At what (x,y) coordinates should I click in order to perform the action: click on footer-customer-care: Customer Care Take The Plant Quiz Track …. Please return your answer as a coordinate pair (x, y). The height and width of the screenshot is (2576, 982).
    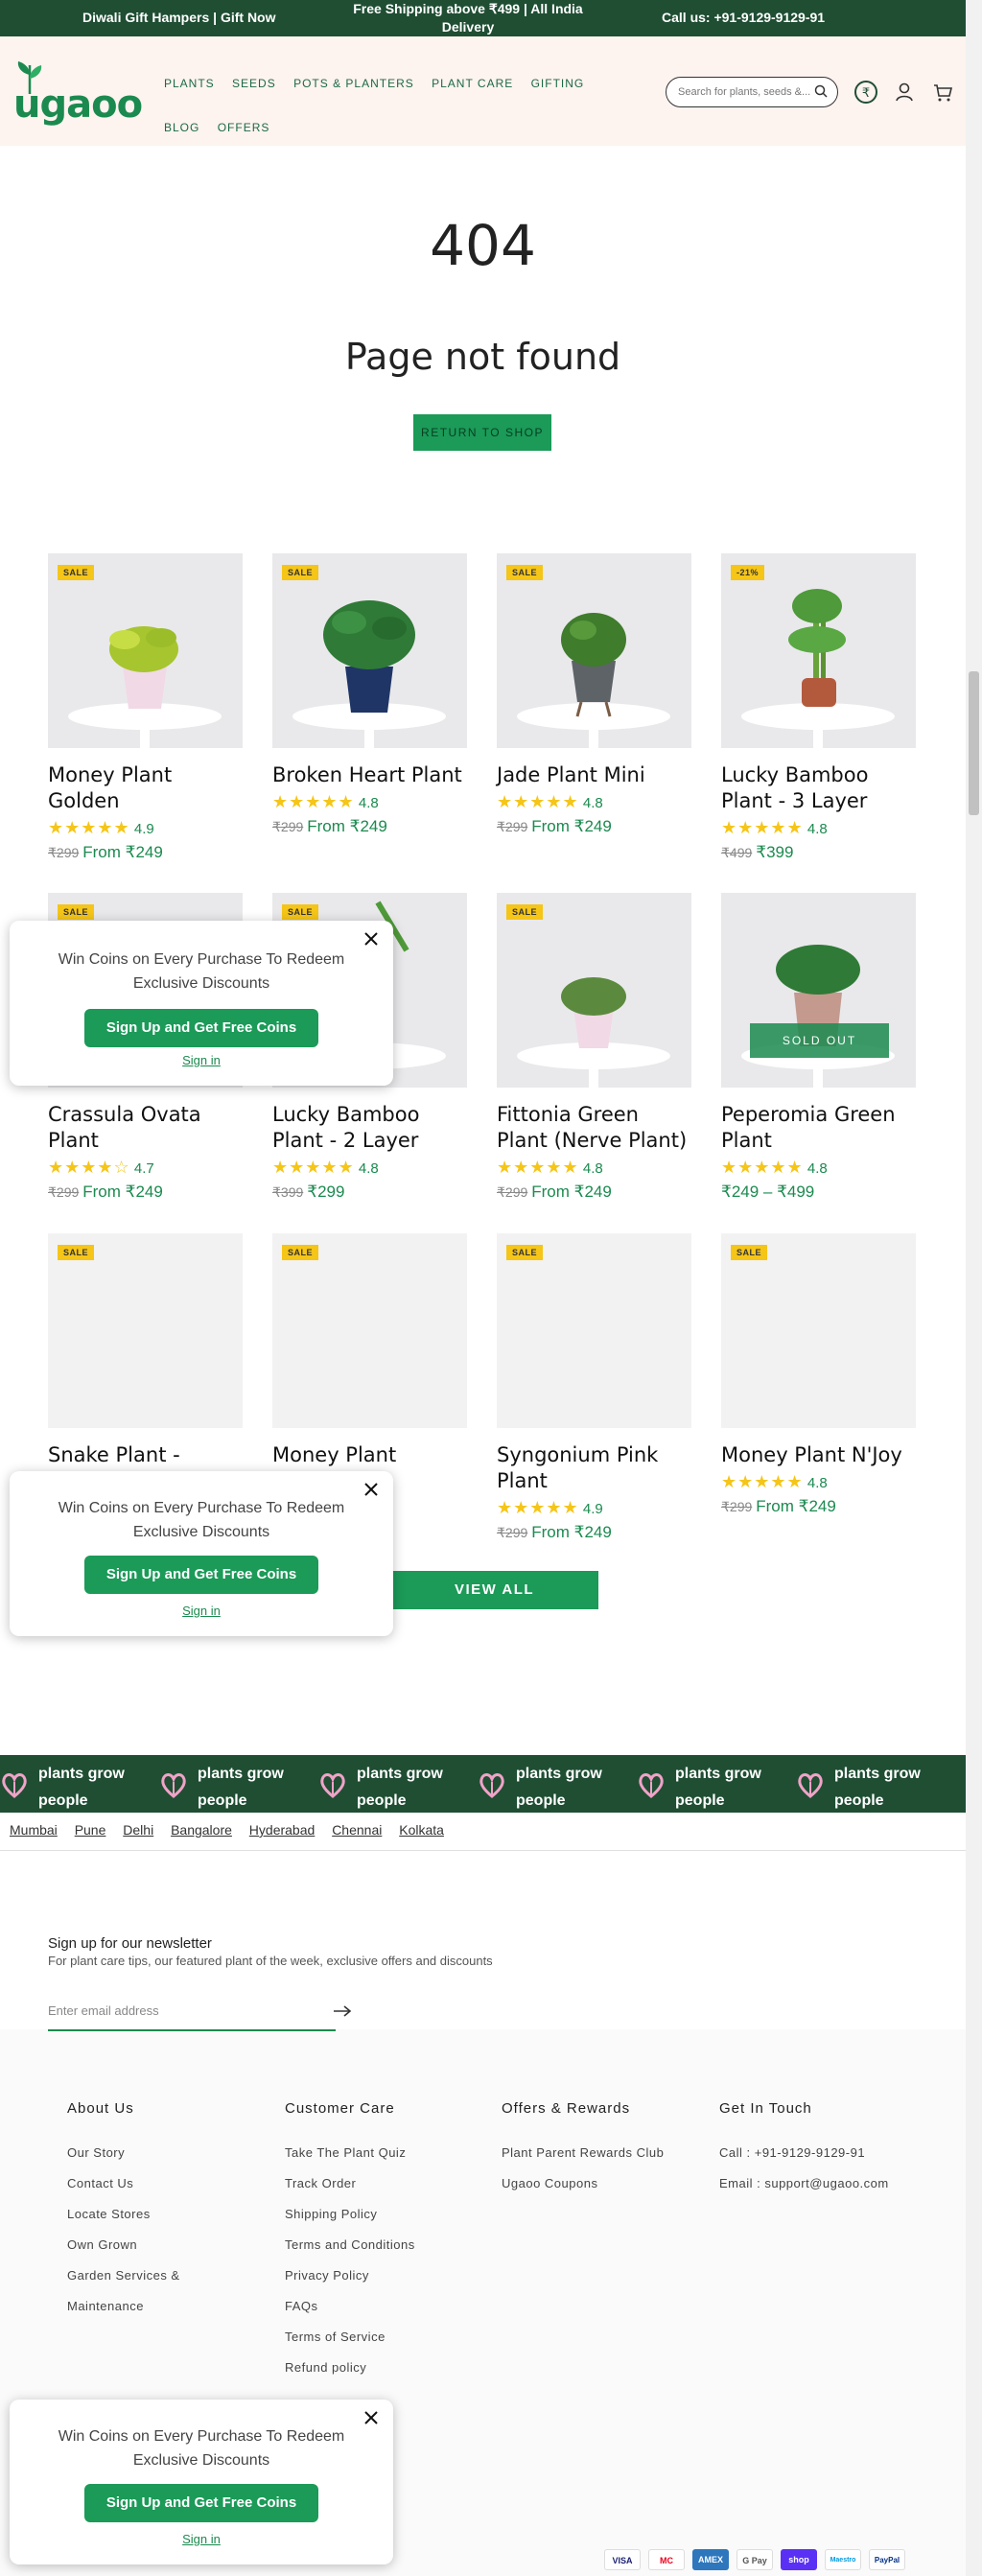
    Looking at the image, I should click on (385, 2241).